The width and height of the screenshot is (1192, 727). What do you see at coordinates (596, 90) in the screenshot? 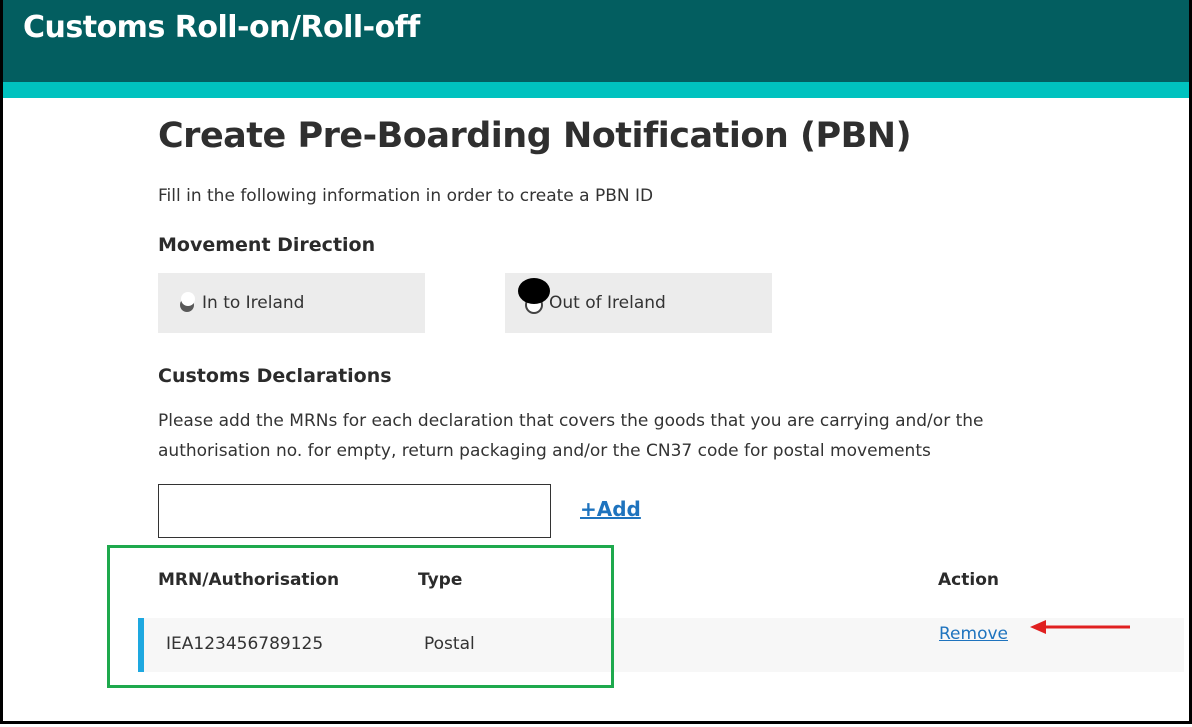
I see `header-accent-bar` at bounding box center [596, 90].